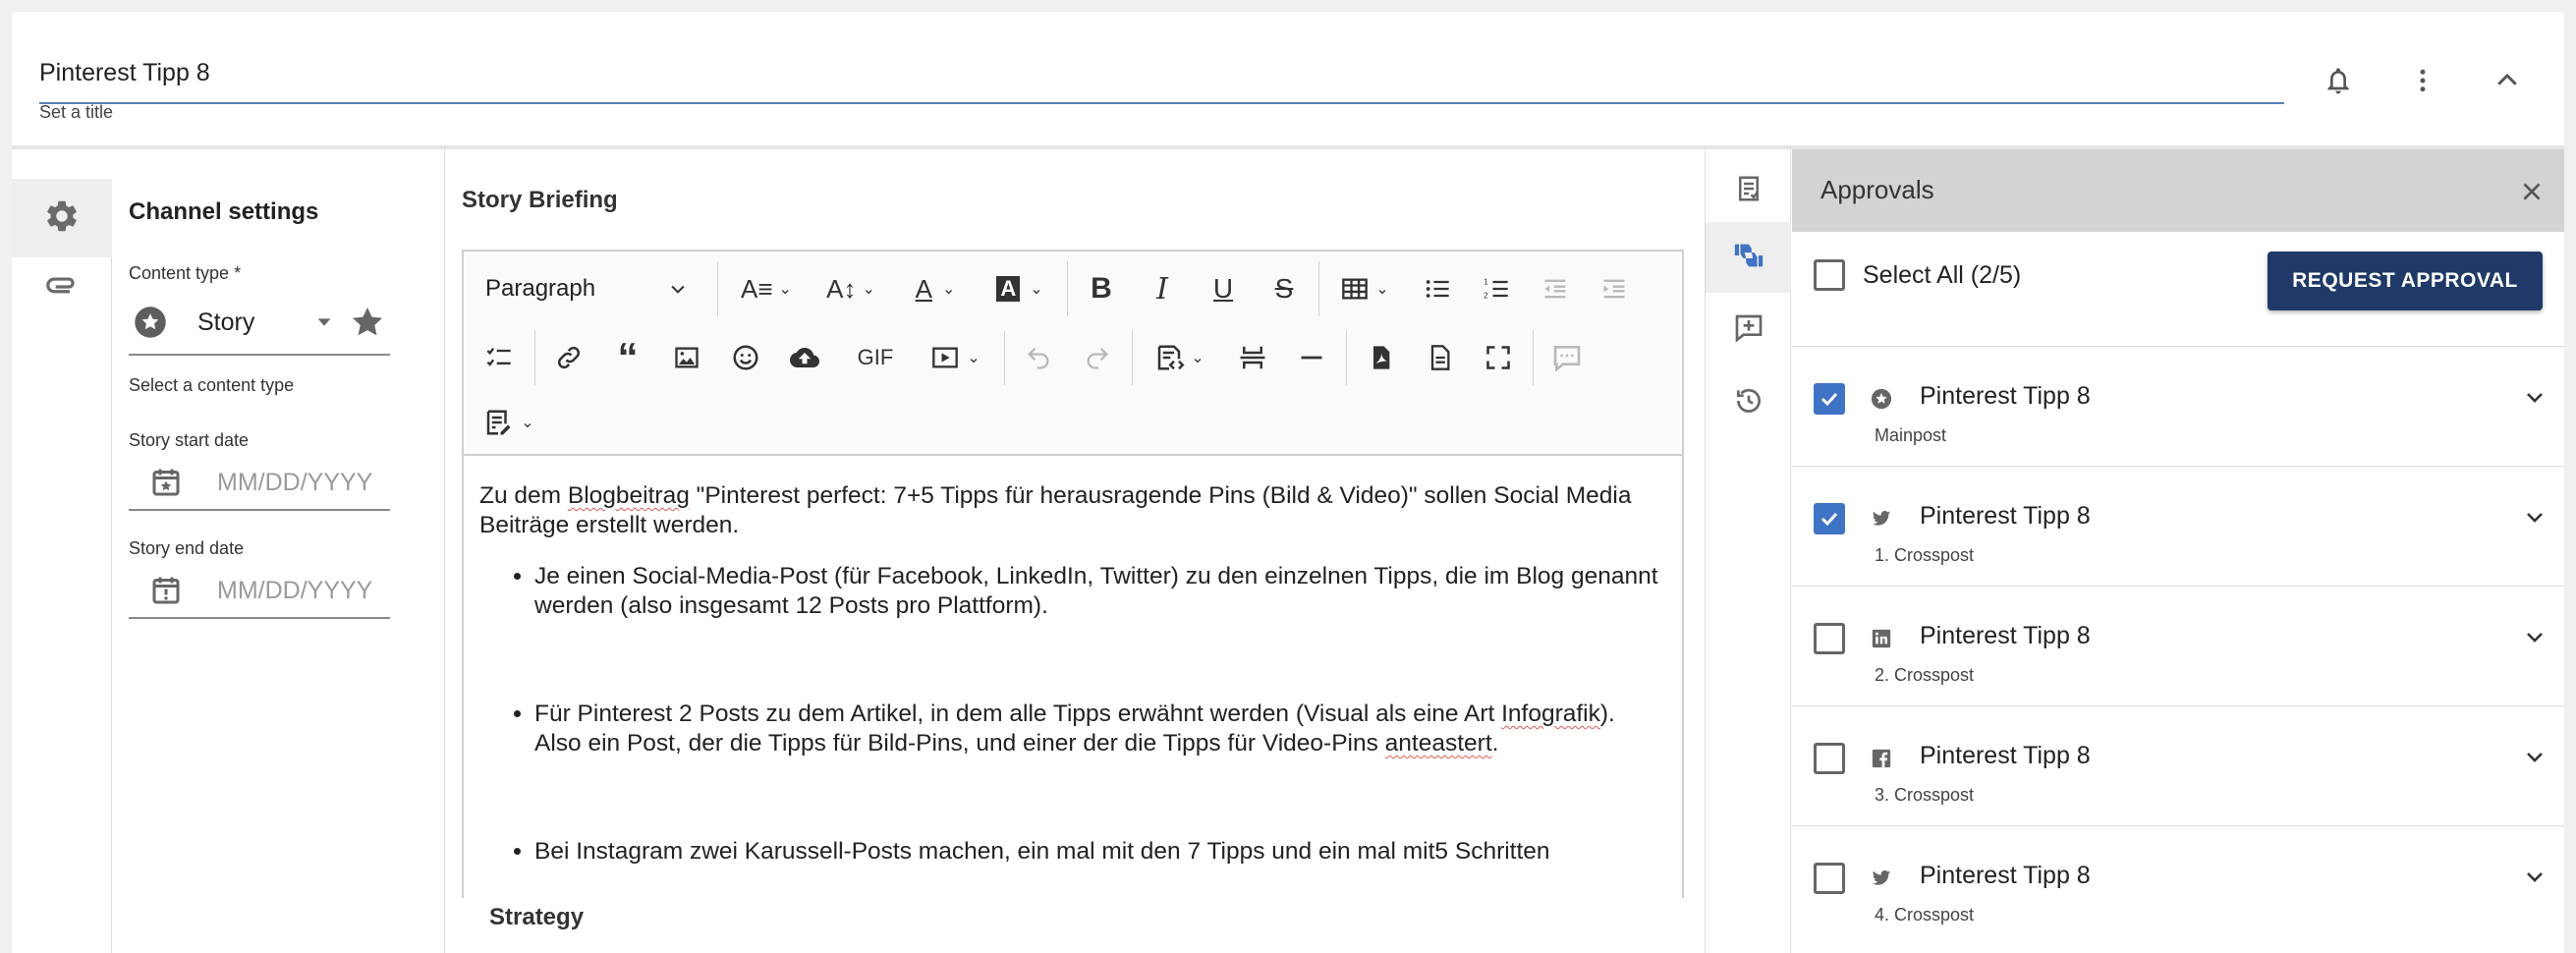 This screenshot has width=2576, height=953. What do you see at coordinates (1881, 638) in the screenshot?
I see `linkedin-icon` at bounding box center [1881, 638].